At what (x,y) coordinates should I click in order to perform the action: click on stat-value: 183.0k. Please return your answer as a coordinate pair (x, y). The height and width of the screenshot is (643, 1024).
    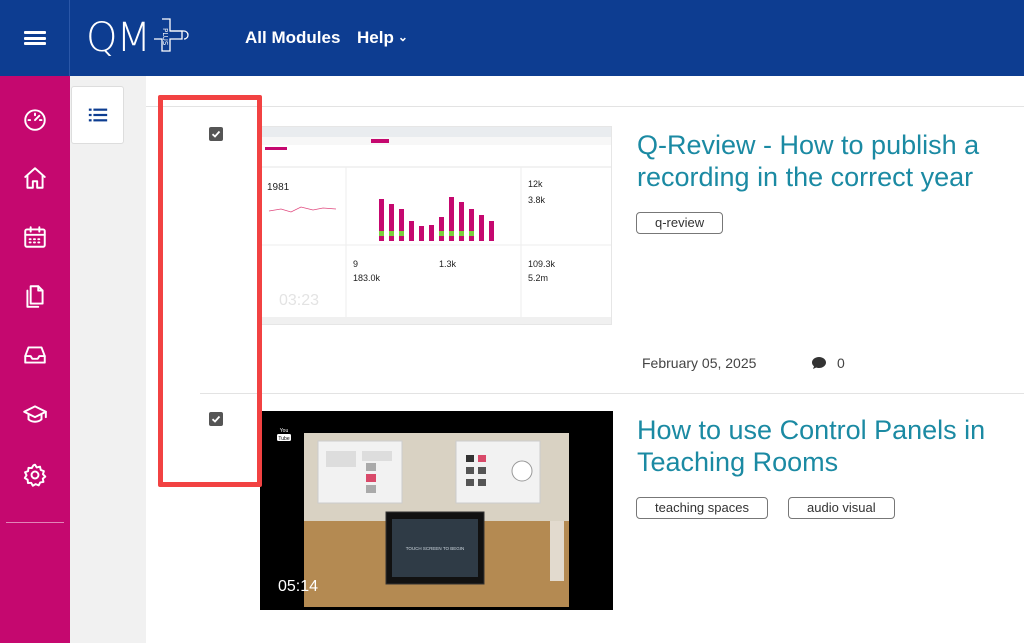
    Looking at the image, I should click on (367, 278).